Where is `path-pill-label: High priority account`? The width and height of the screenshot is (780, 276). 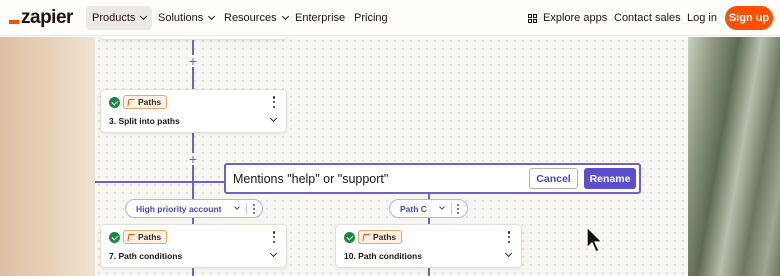
path-pill-label: High priority account is located at coordinates (179, 208).